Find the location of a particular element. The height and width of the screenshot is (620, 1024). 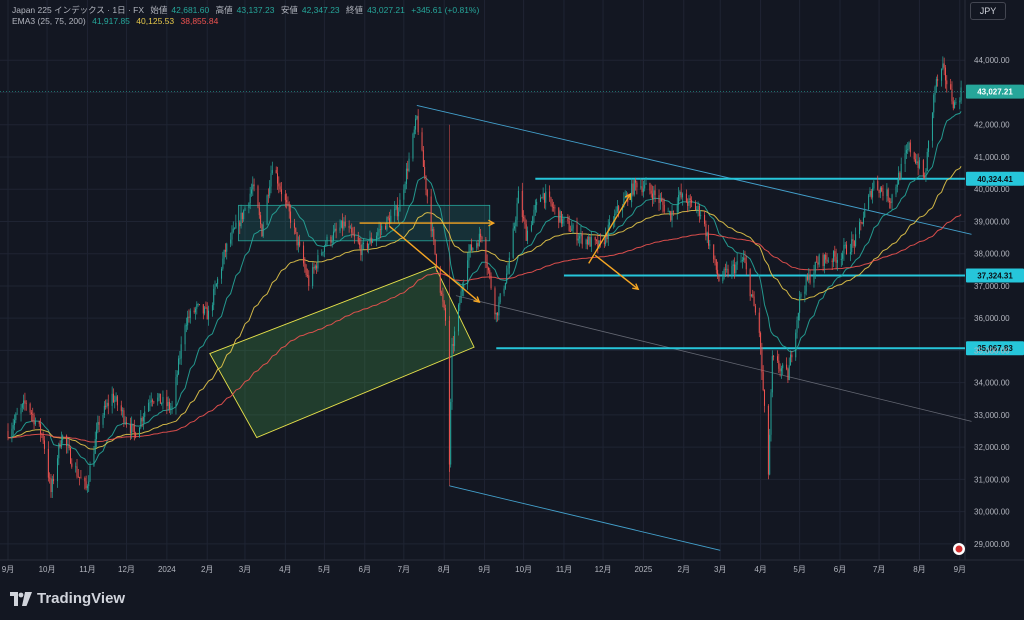

y-tick-label: 29,000.00 is located at coordinates (992, 544).